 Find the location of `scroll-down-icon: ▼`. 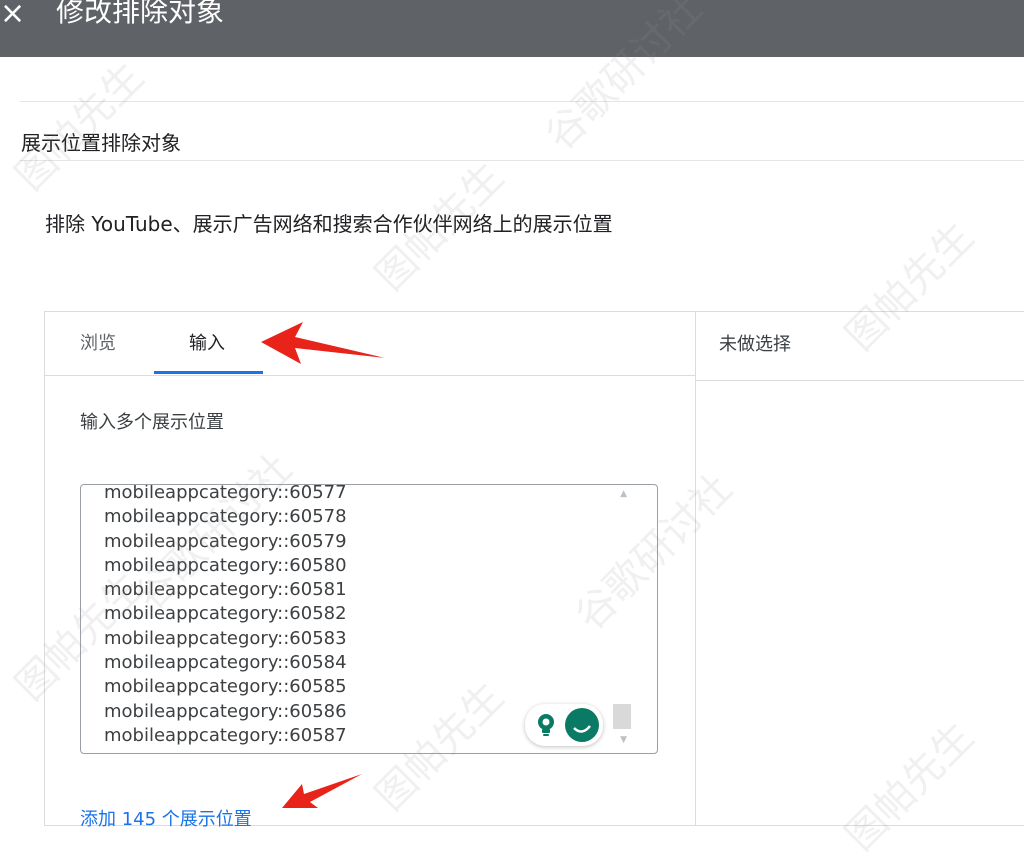

scroll-down-icon: ▼ is located at coordinates (623, 740).